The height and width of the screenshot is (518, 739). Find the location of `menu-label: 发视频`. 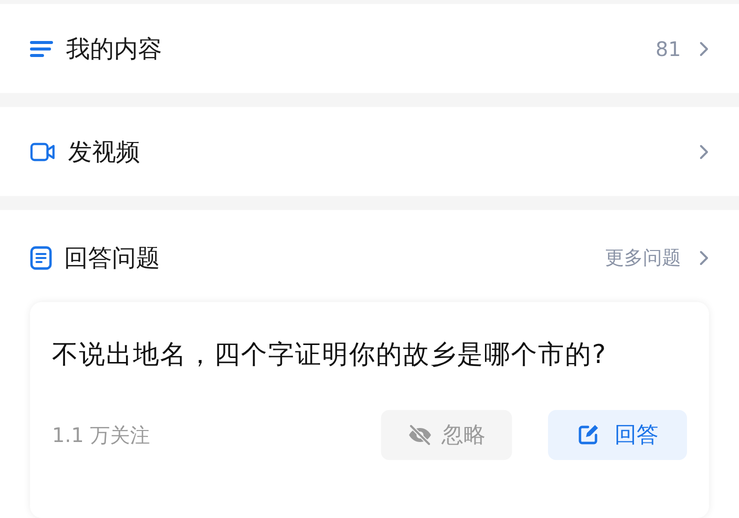

menu-label: 发视频 is located at coordinates (104, 152).